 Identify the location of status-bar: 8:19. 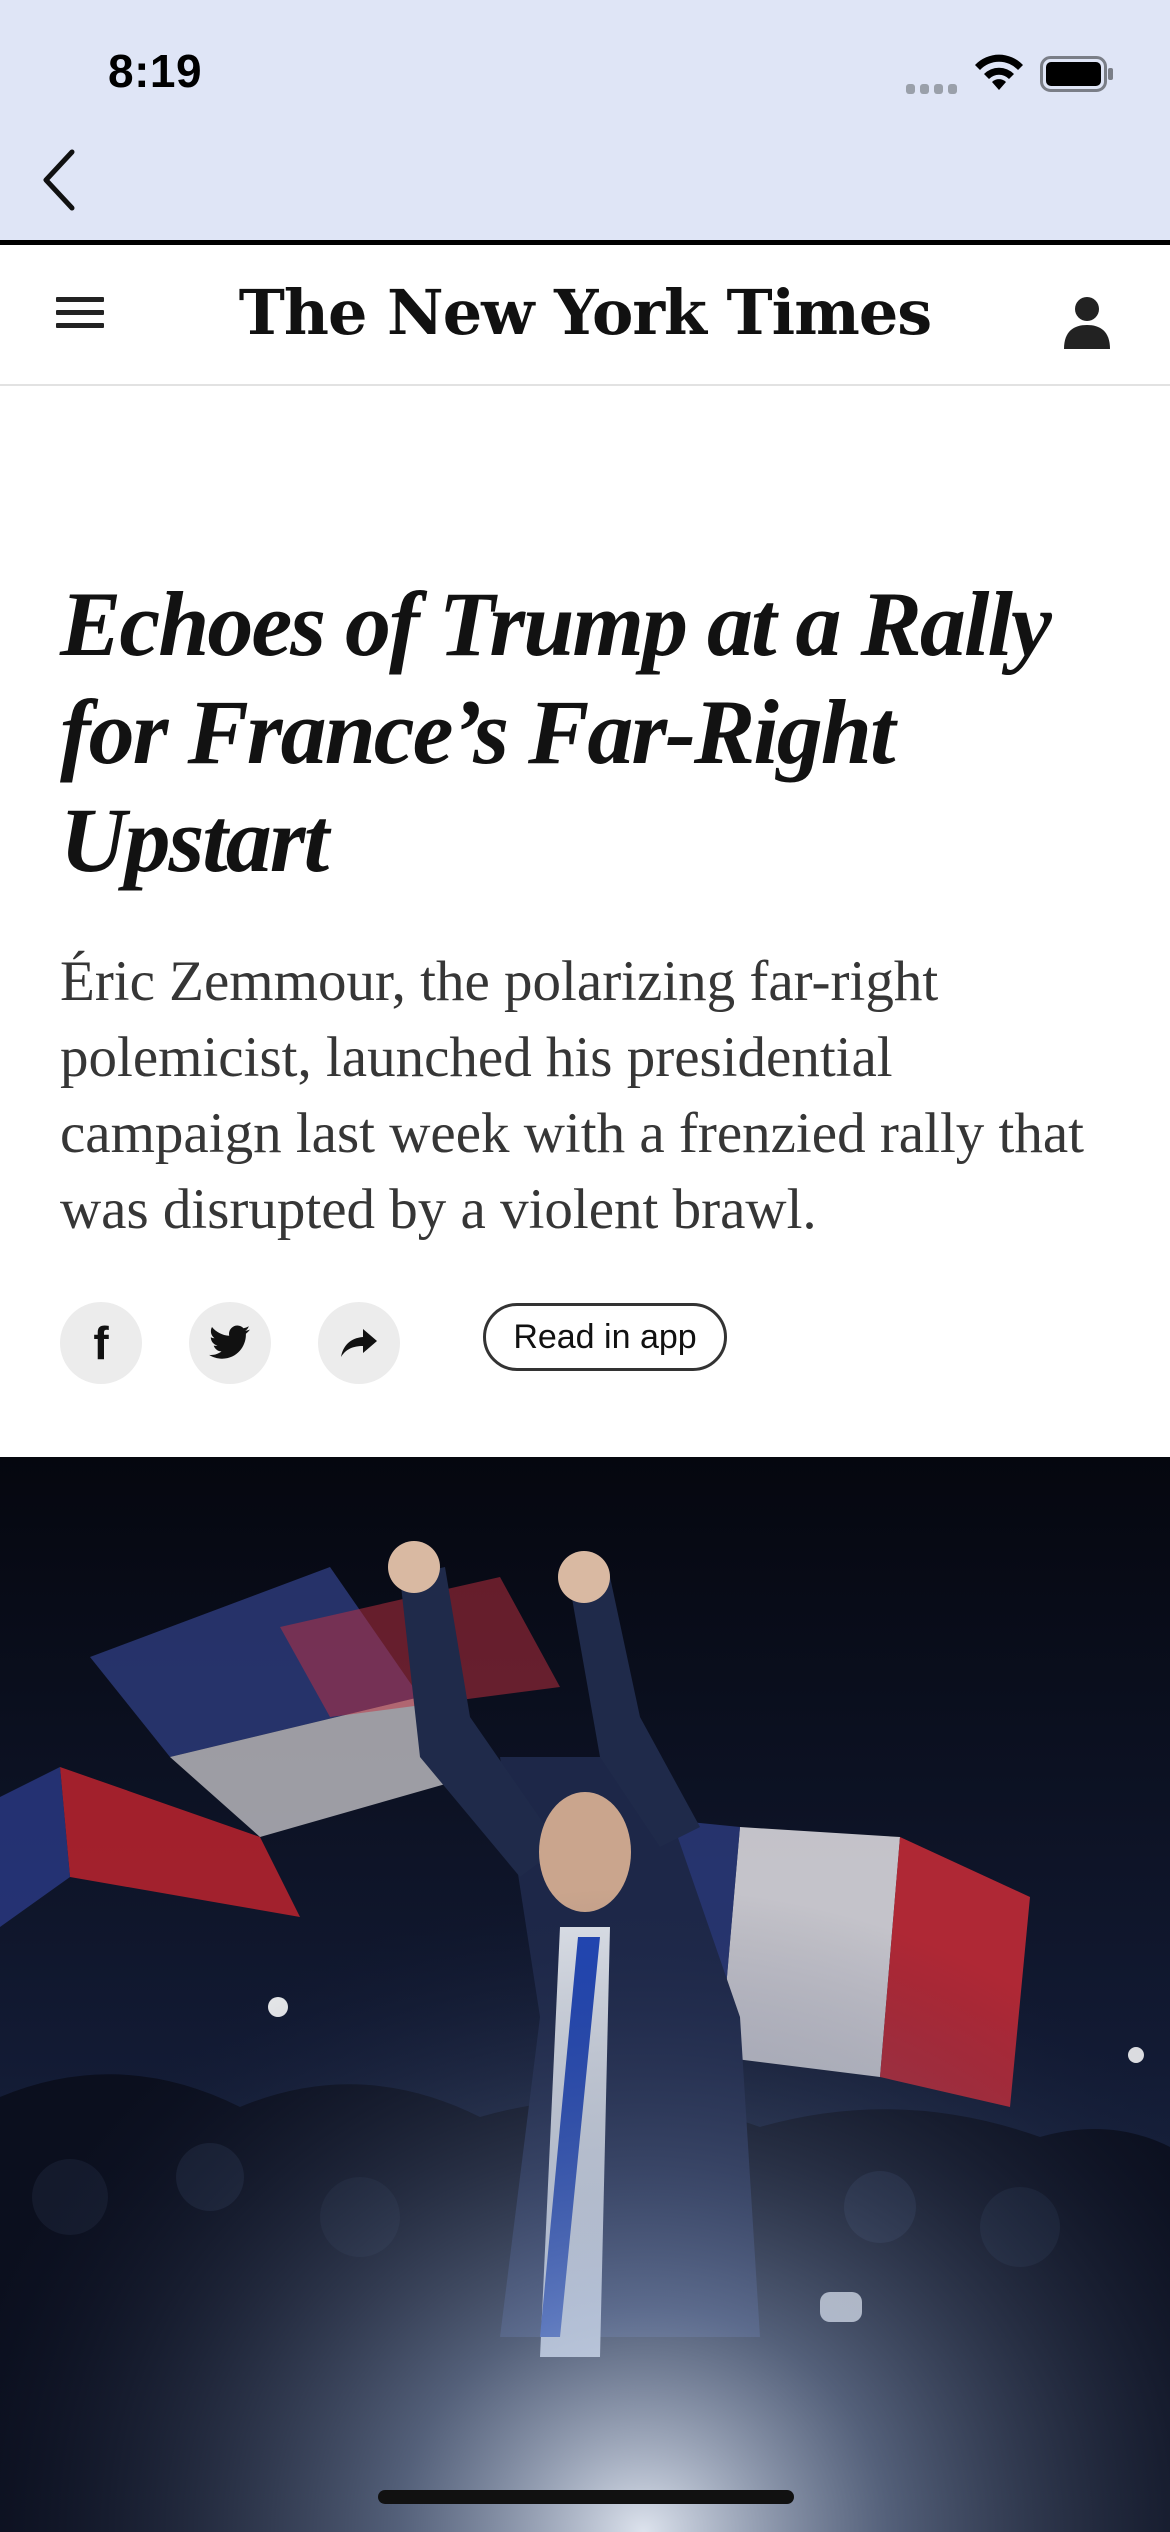
(585, 120).